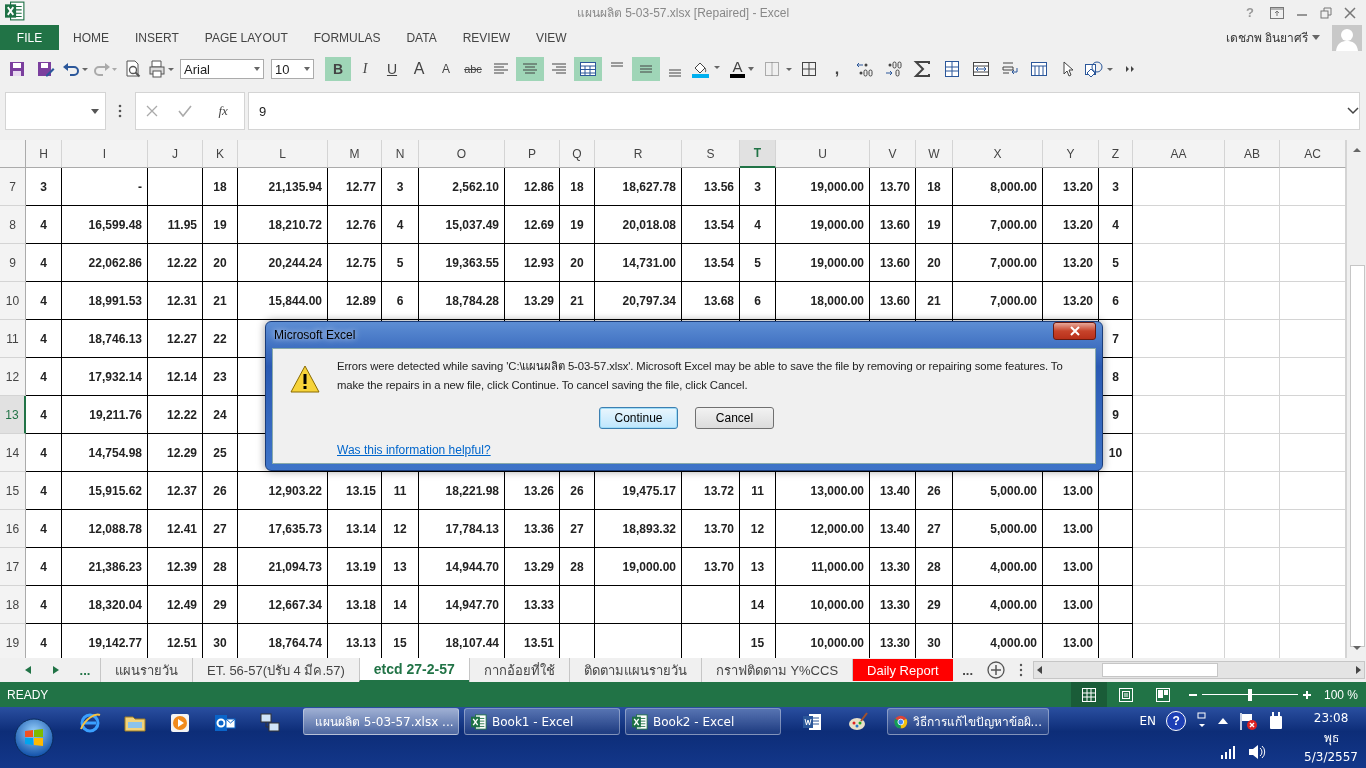  What do you see at coordinates (1276, 721) in the screenshot?
I see `power-plug-icon` at bounding box center [1276, 721].